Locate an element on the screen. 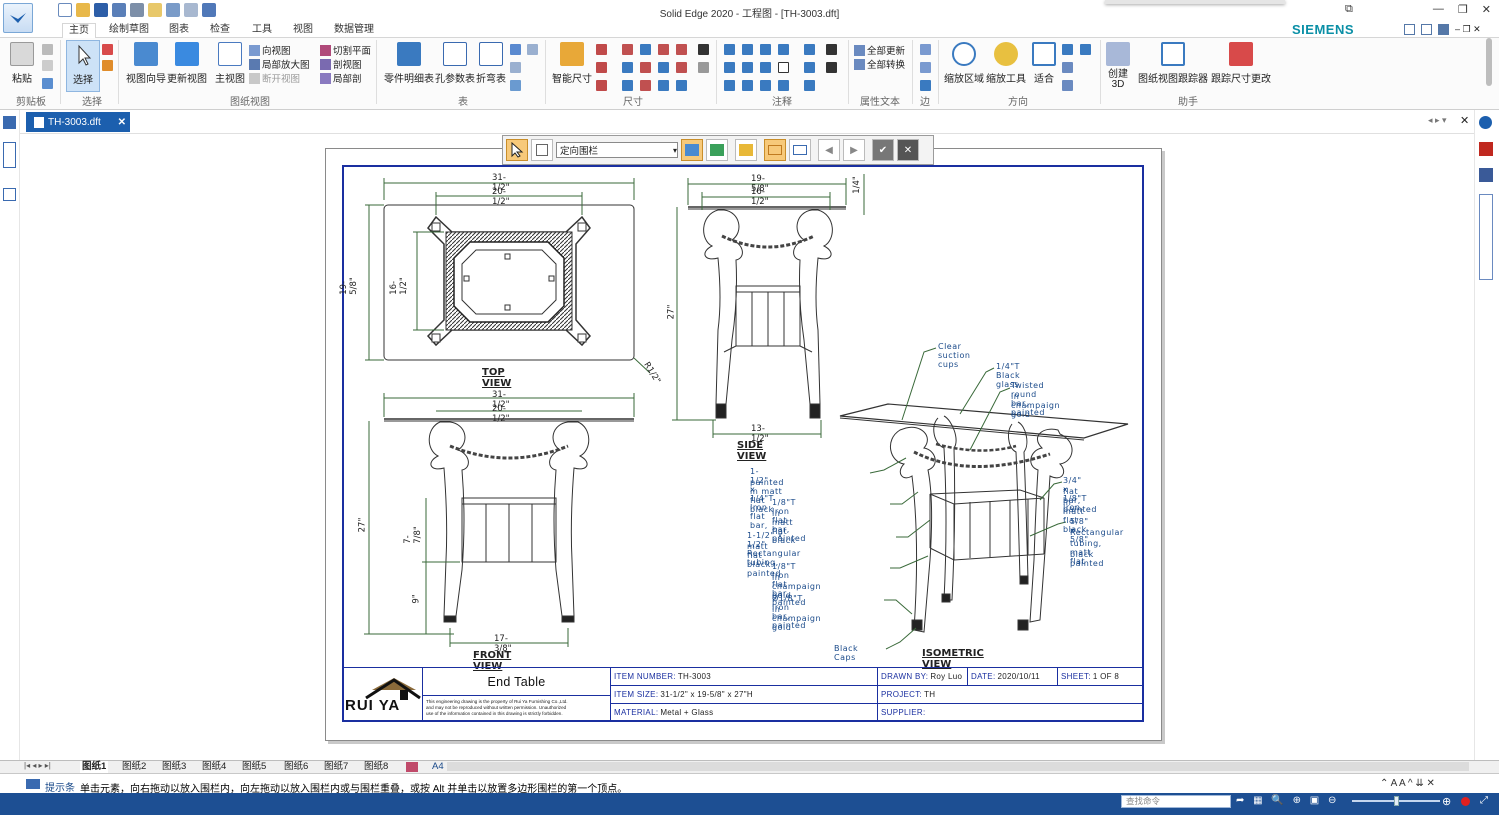 The width and height of the screenshot is (1499, 815). horizontal-scrollbar is located at coordinates (958, 766).